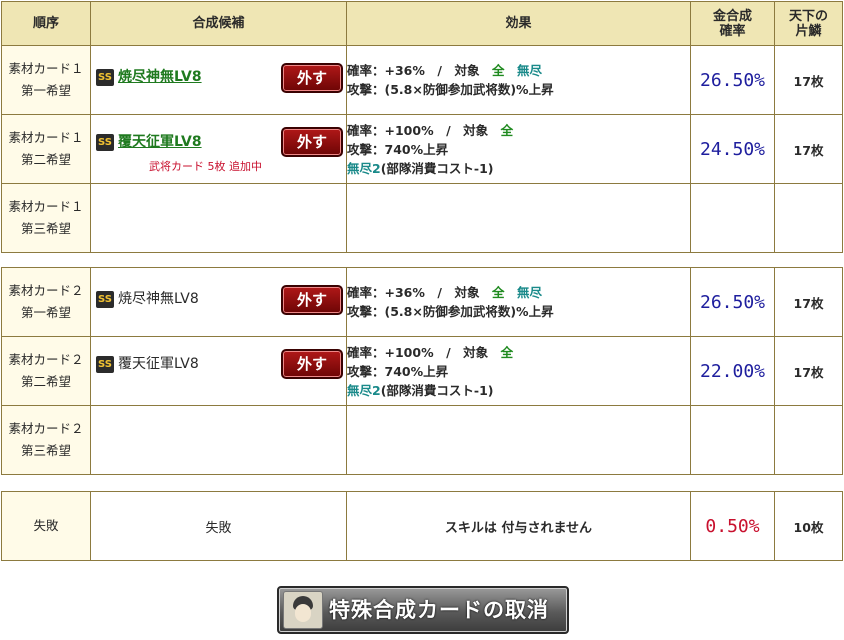 The height and width of the screenshot is (640, 844). What do you see at coordinates (218, 526) in the screenshot?
I see `failure-candidate-cell: 失敗` at bounding box center [218, 526].